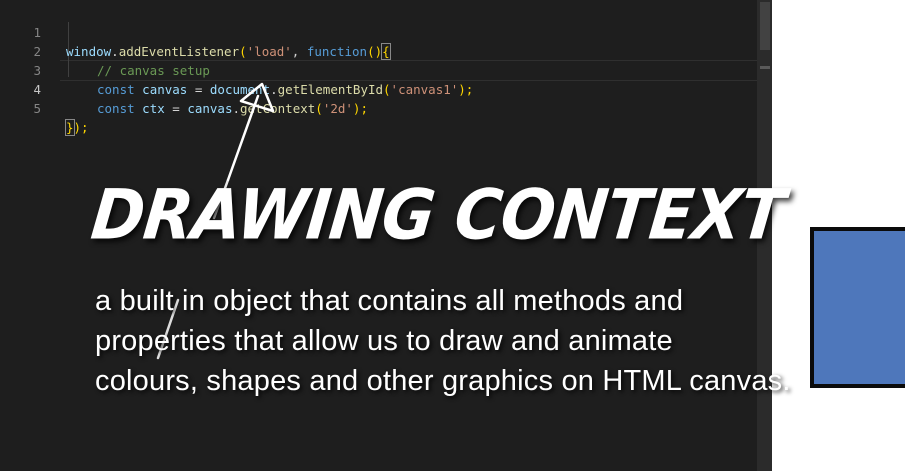 The width and height of the screenshot is (905, 471). Describe the element at coordinates (337, 108) in the screenshot. I see `token-string: '2d'` at that location.